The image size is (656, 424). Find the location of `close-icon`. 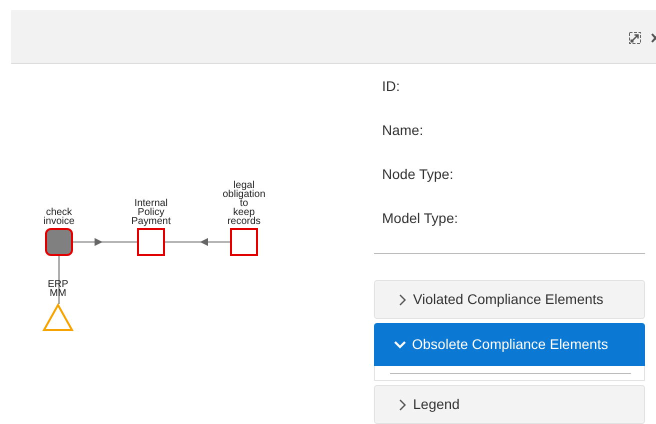

close-icon is located at coordinates (653, 37).